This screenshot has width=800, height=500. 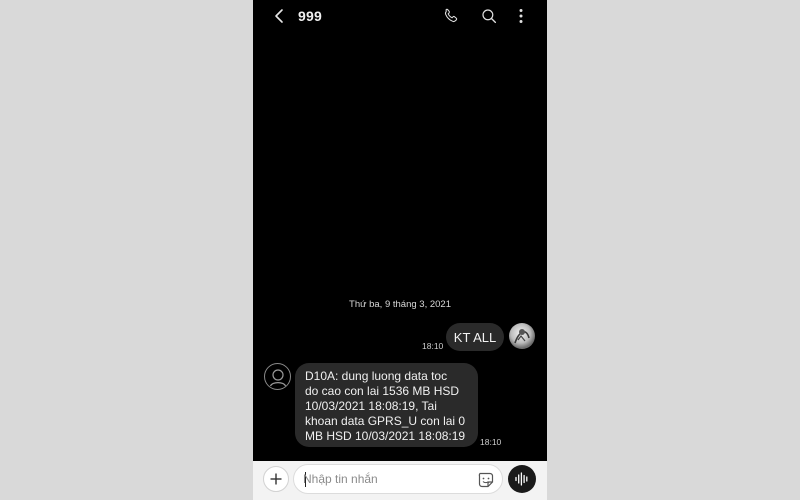 I want to click on conversation-title: 999, so click(x=310, y=16).